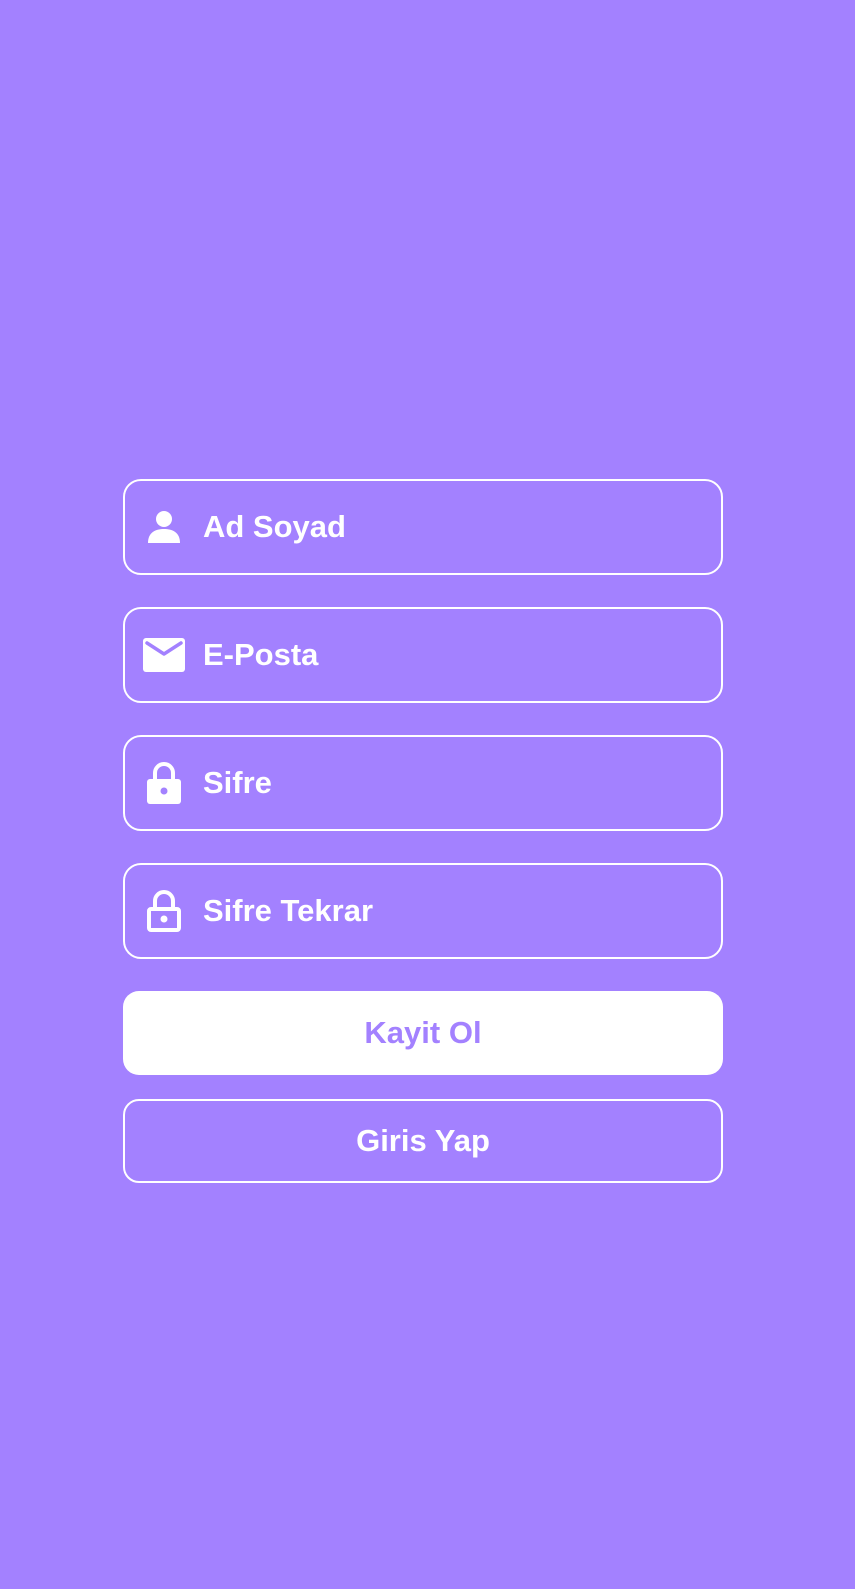 This screenshot has height=1589, width=855. I want to click on password-confirm-field, so click(423, 911).